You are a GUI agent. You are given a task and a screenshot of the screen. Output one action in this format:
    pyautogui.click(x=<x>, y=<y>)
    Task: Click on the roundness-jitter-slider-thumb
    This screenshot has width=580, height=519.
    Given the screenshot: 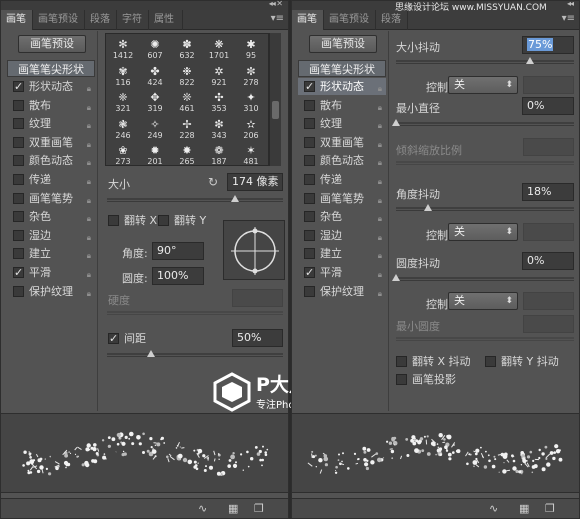 What is the action you would take?
    pyautogui.click(x=396, y=277)
    